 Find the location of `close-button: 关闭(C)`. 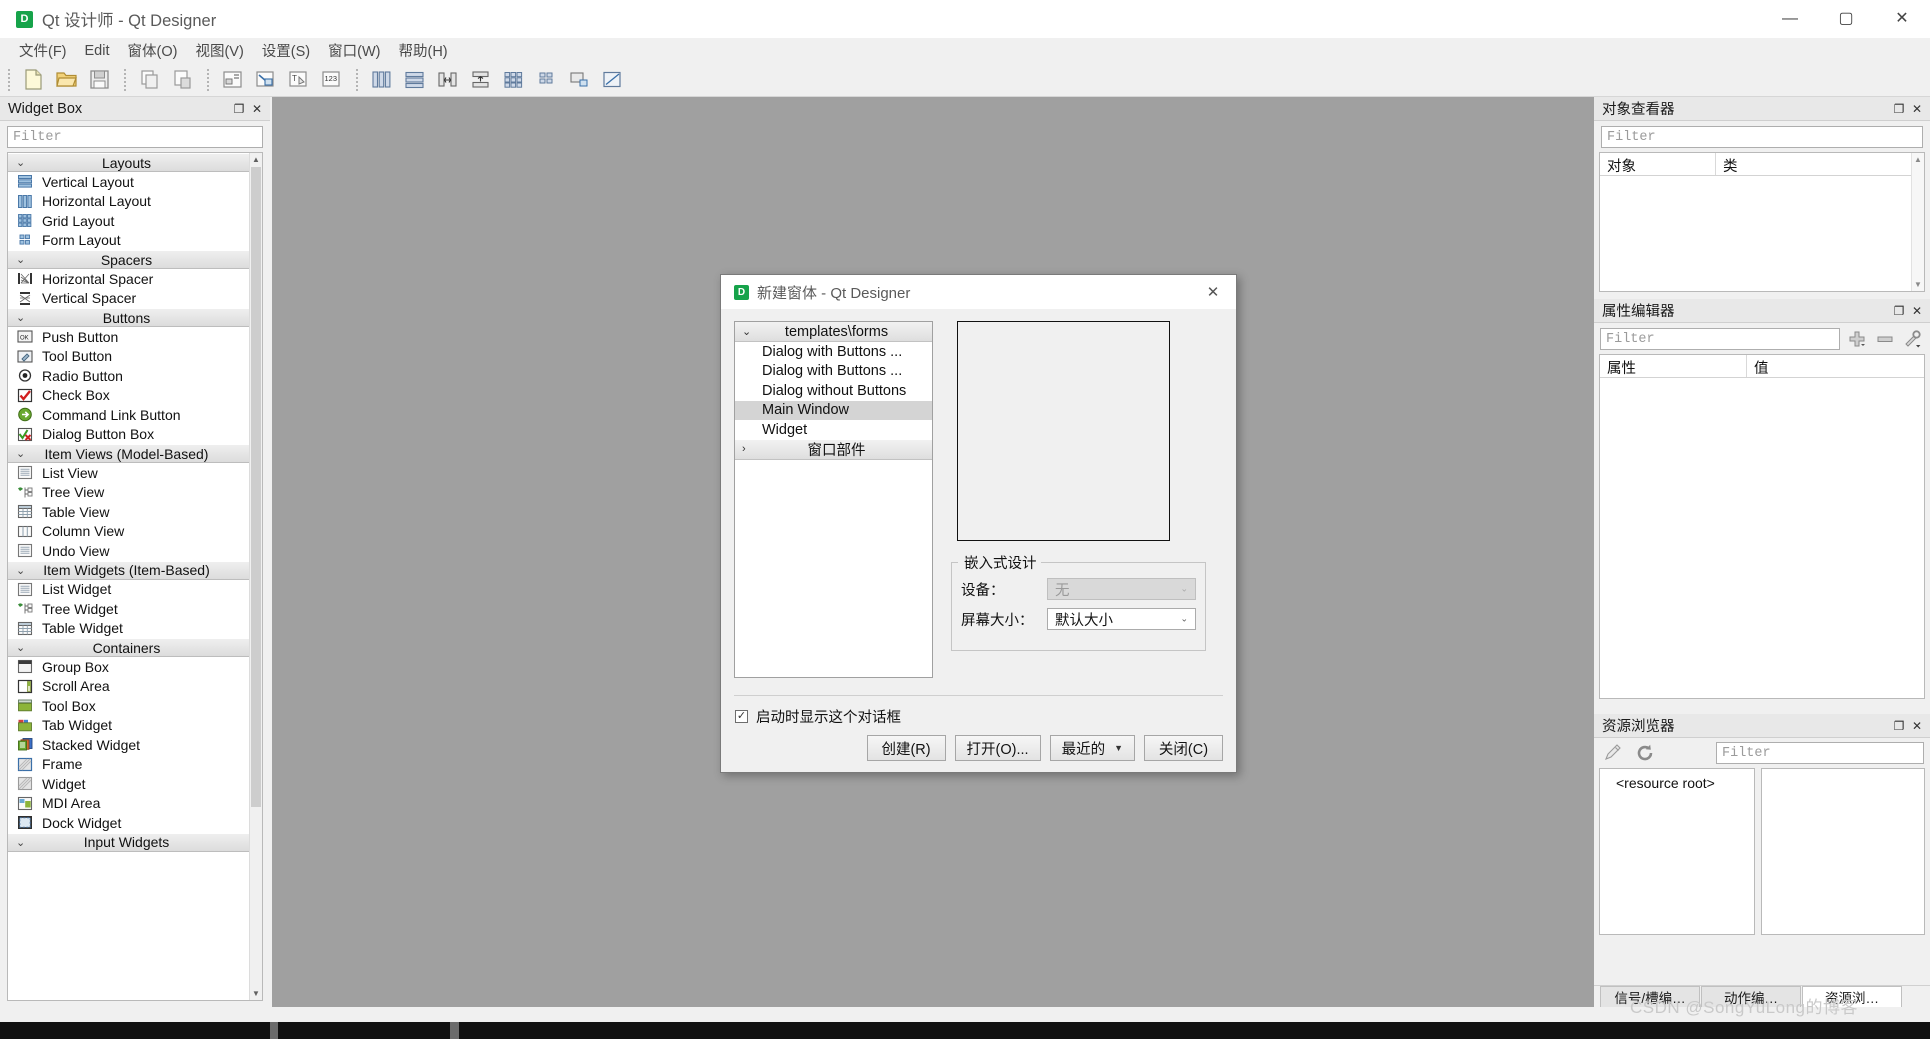

close-button: 关闭(C) is located at coordinates (1183, 748).